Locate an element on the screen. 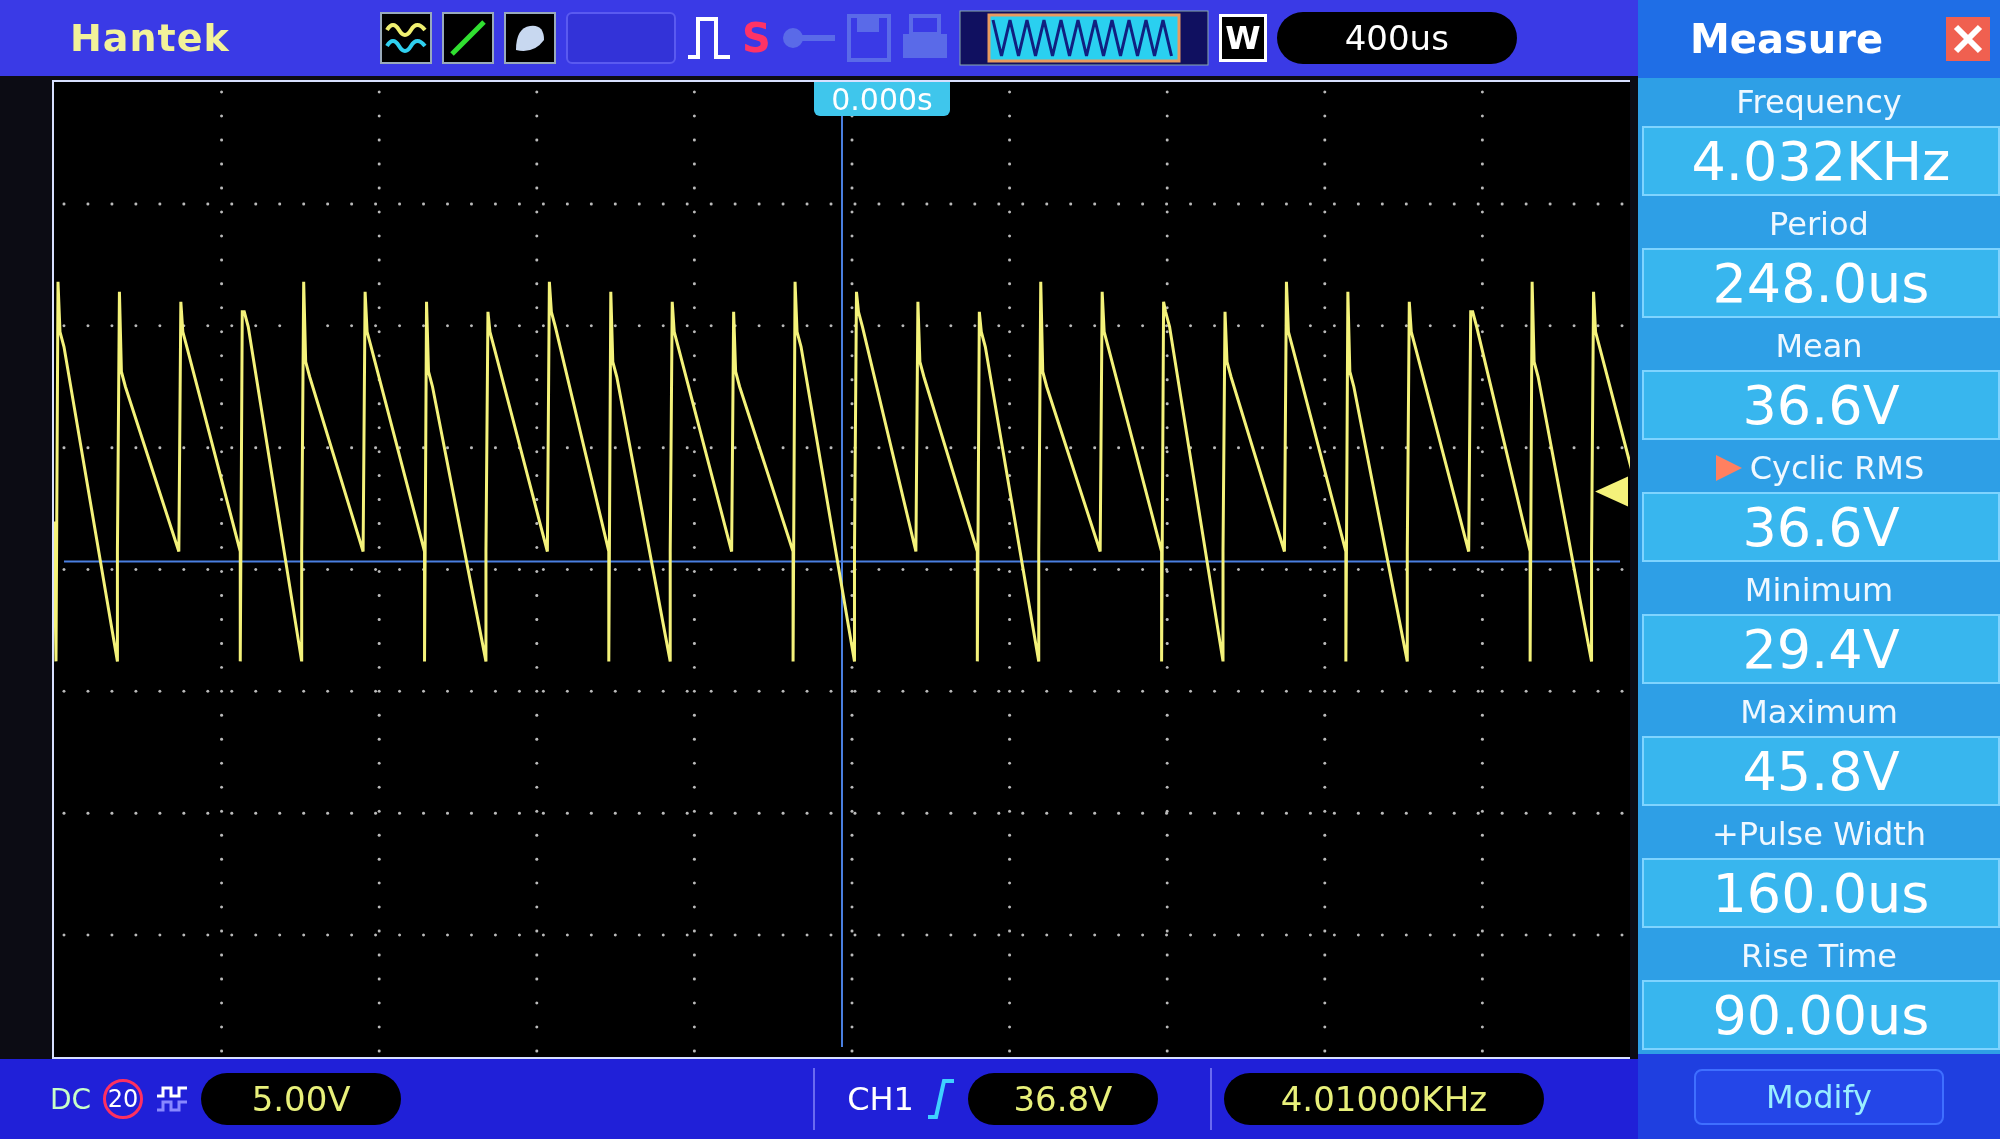 This screenshot has width=2000, height=1139. trigger-source: CH1 is located at coordinates (880, 1099).